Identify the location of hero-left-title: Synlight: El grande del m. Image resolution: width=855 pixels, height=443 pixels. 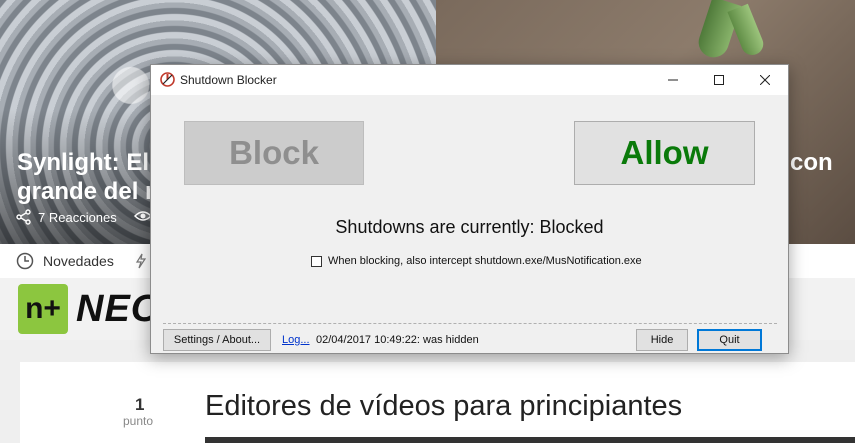
(91, 177).